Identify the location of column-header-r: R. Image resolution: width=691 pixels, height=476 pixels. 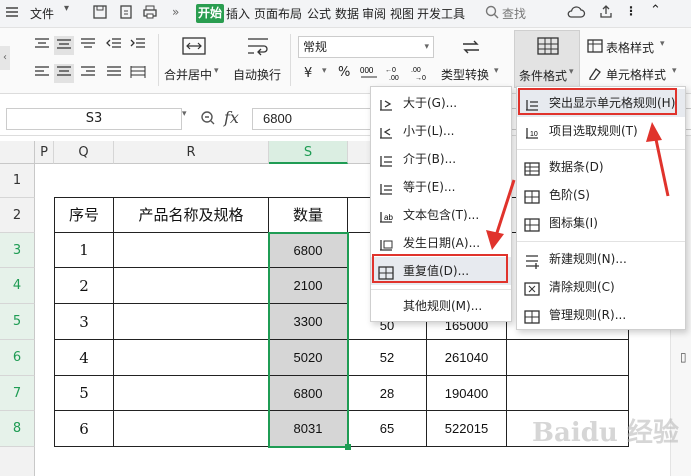
(191, 152).